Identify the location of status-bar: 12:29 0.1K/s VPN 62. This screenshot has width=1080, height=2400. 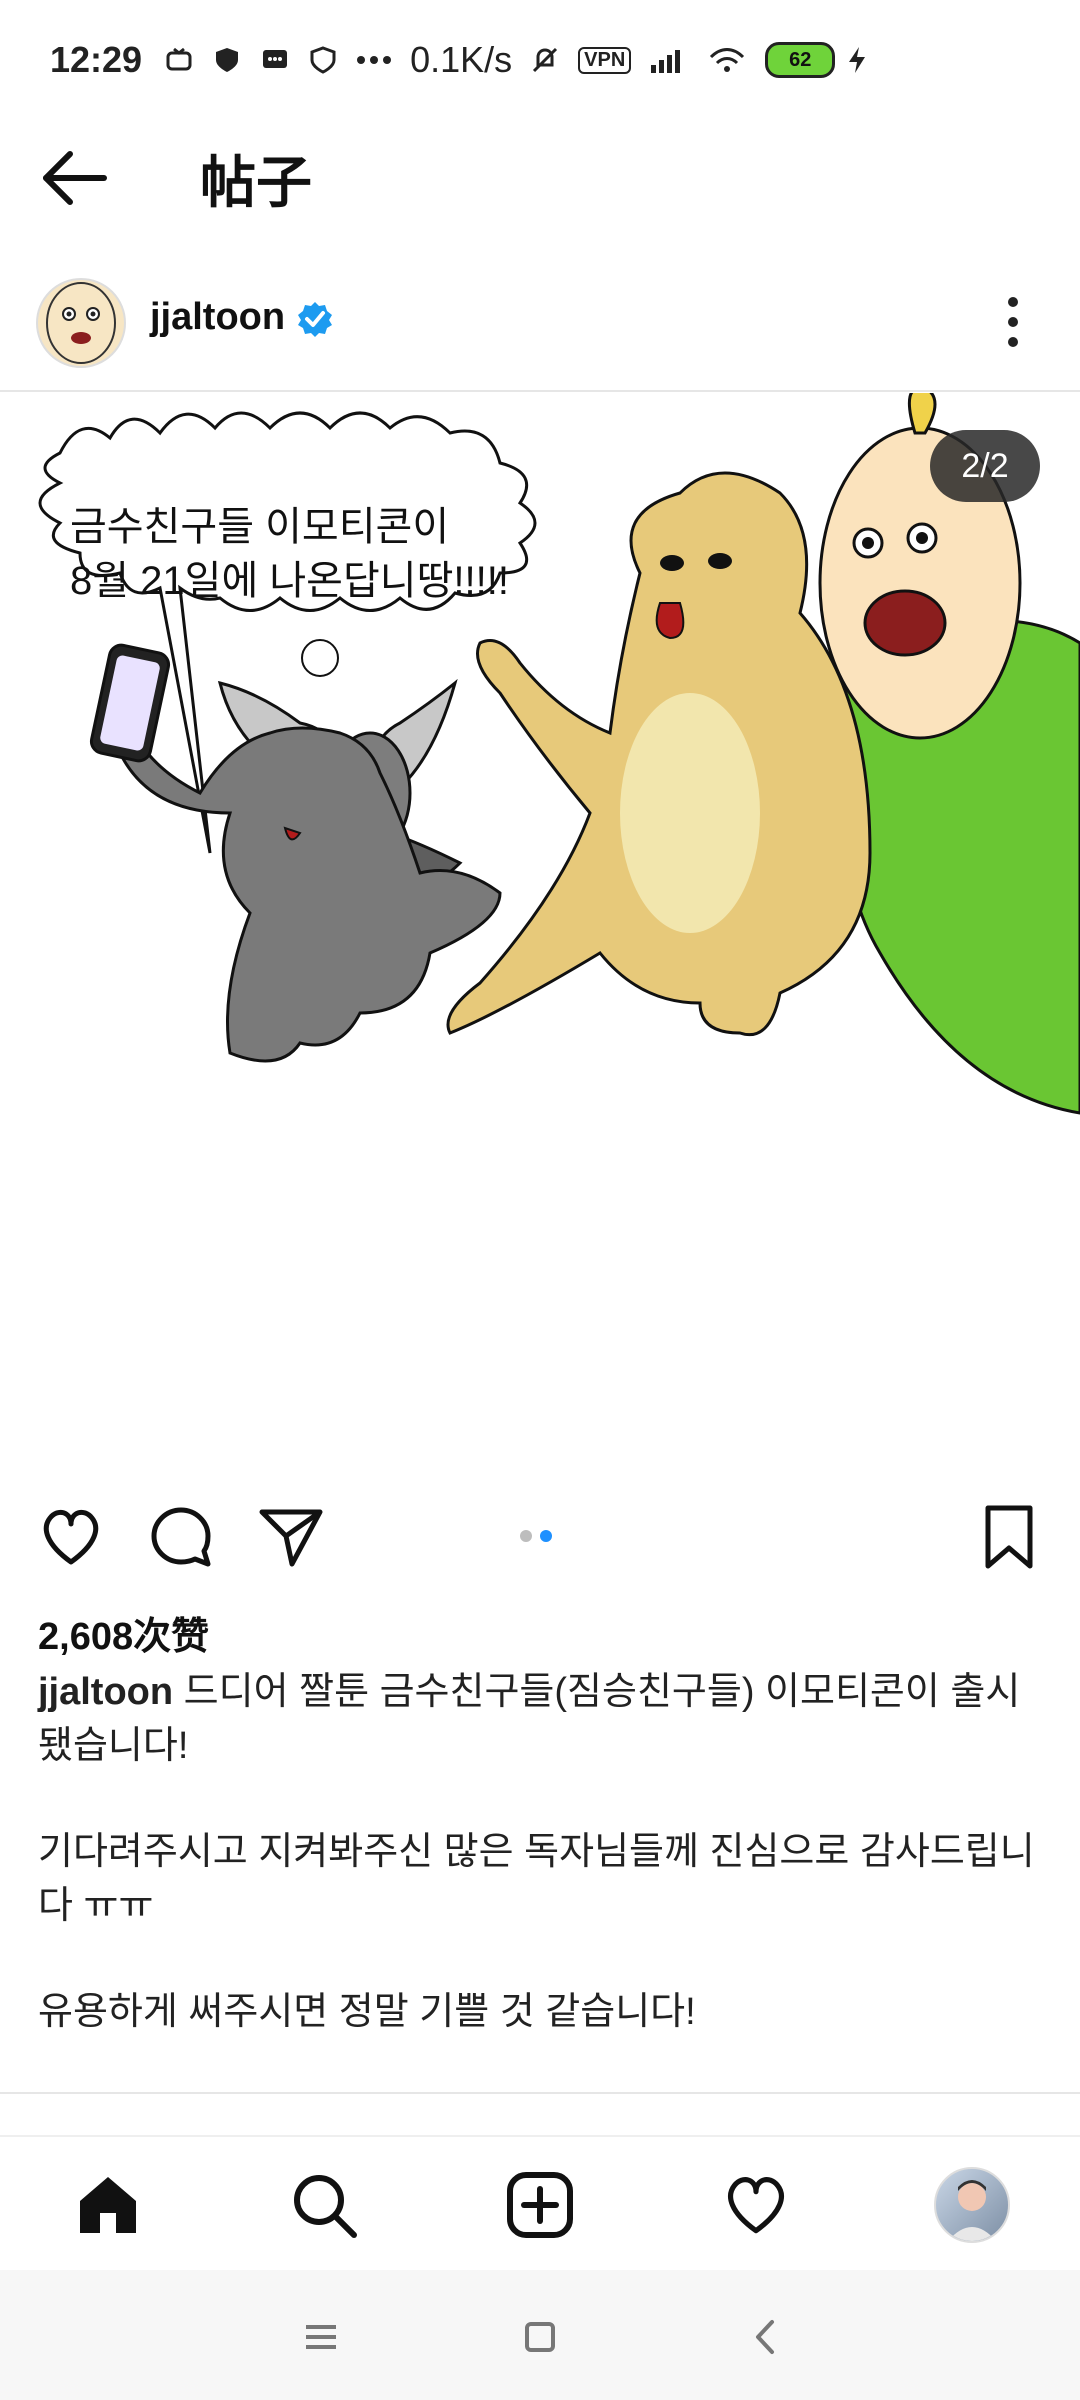
(540, 60).